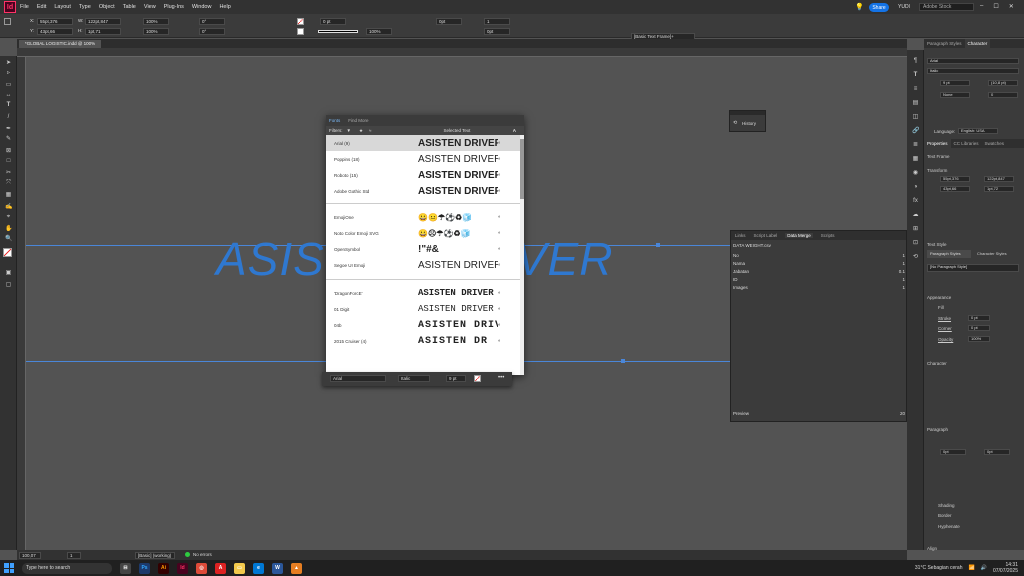 The height and width of the screenshot is (576, 1024). Describe the element at coordinates (423, 265) in the screenshot. I see `font-row: Segoe UI Emoji ASISTEN DRIVER ◐` at that location.